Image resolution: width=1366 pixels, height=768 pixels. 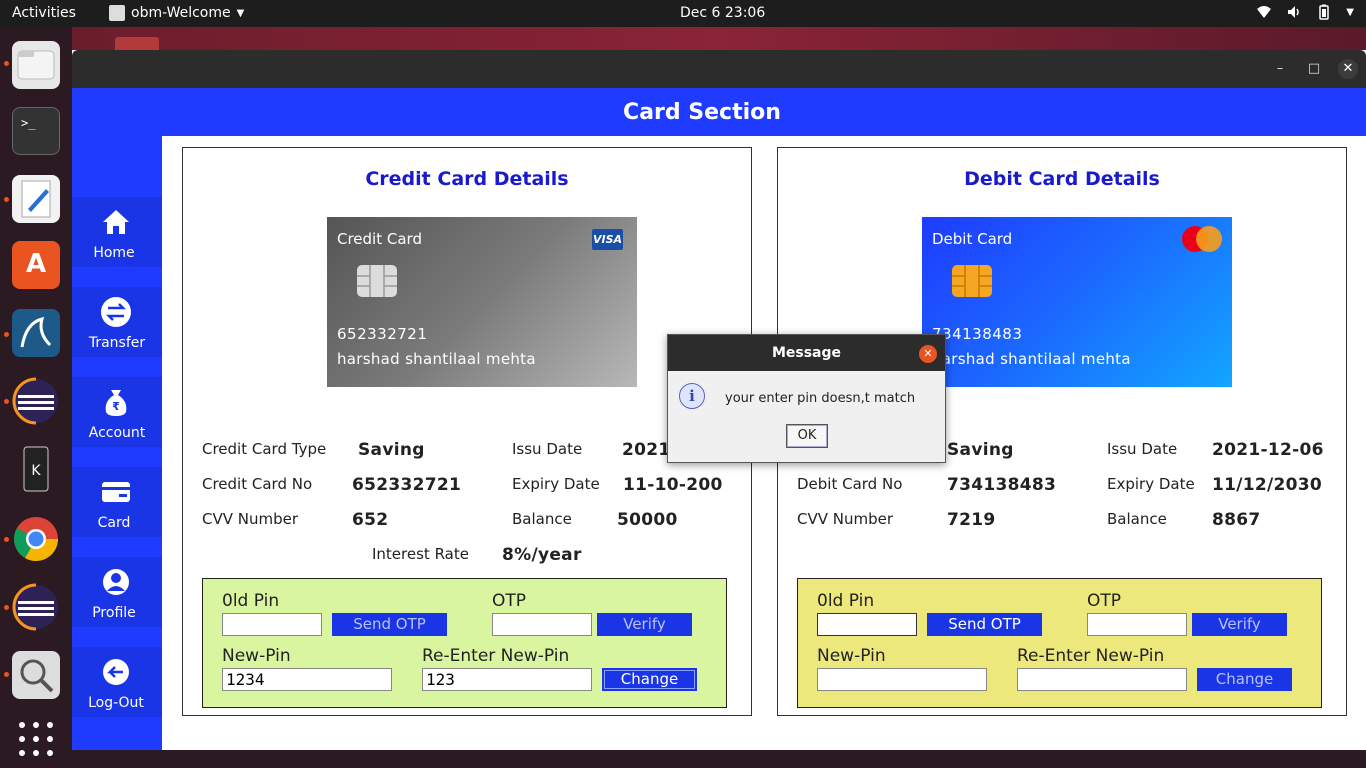 What do you see at coordinates (36, 539) in the screenshot?
I see `chrome-icon` at bounding box center [36, 539].